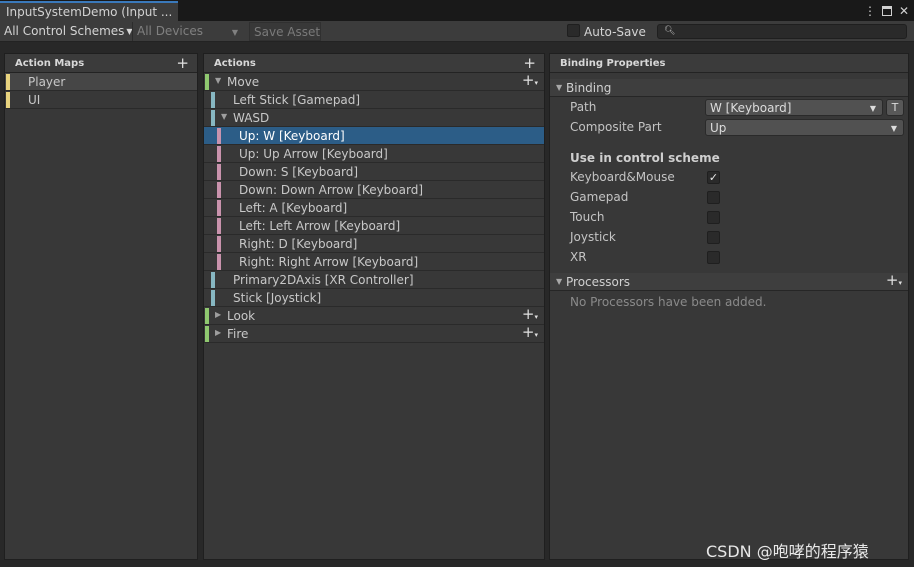 This screenshot has height=567, width=914. I want to click on control-scheme-title: Use in control scheme, so click(729, 156).